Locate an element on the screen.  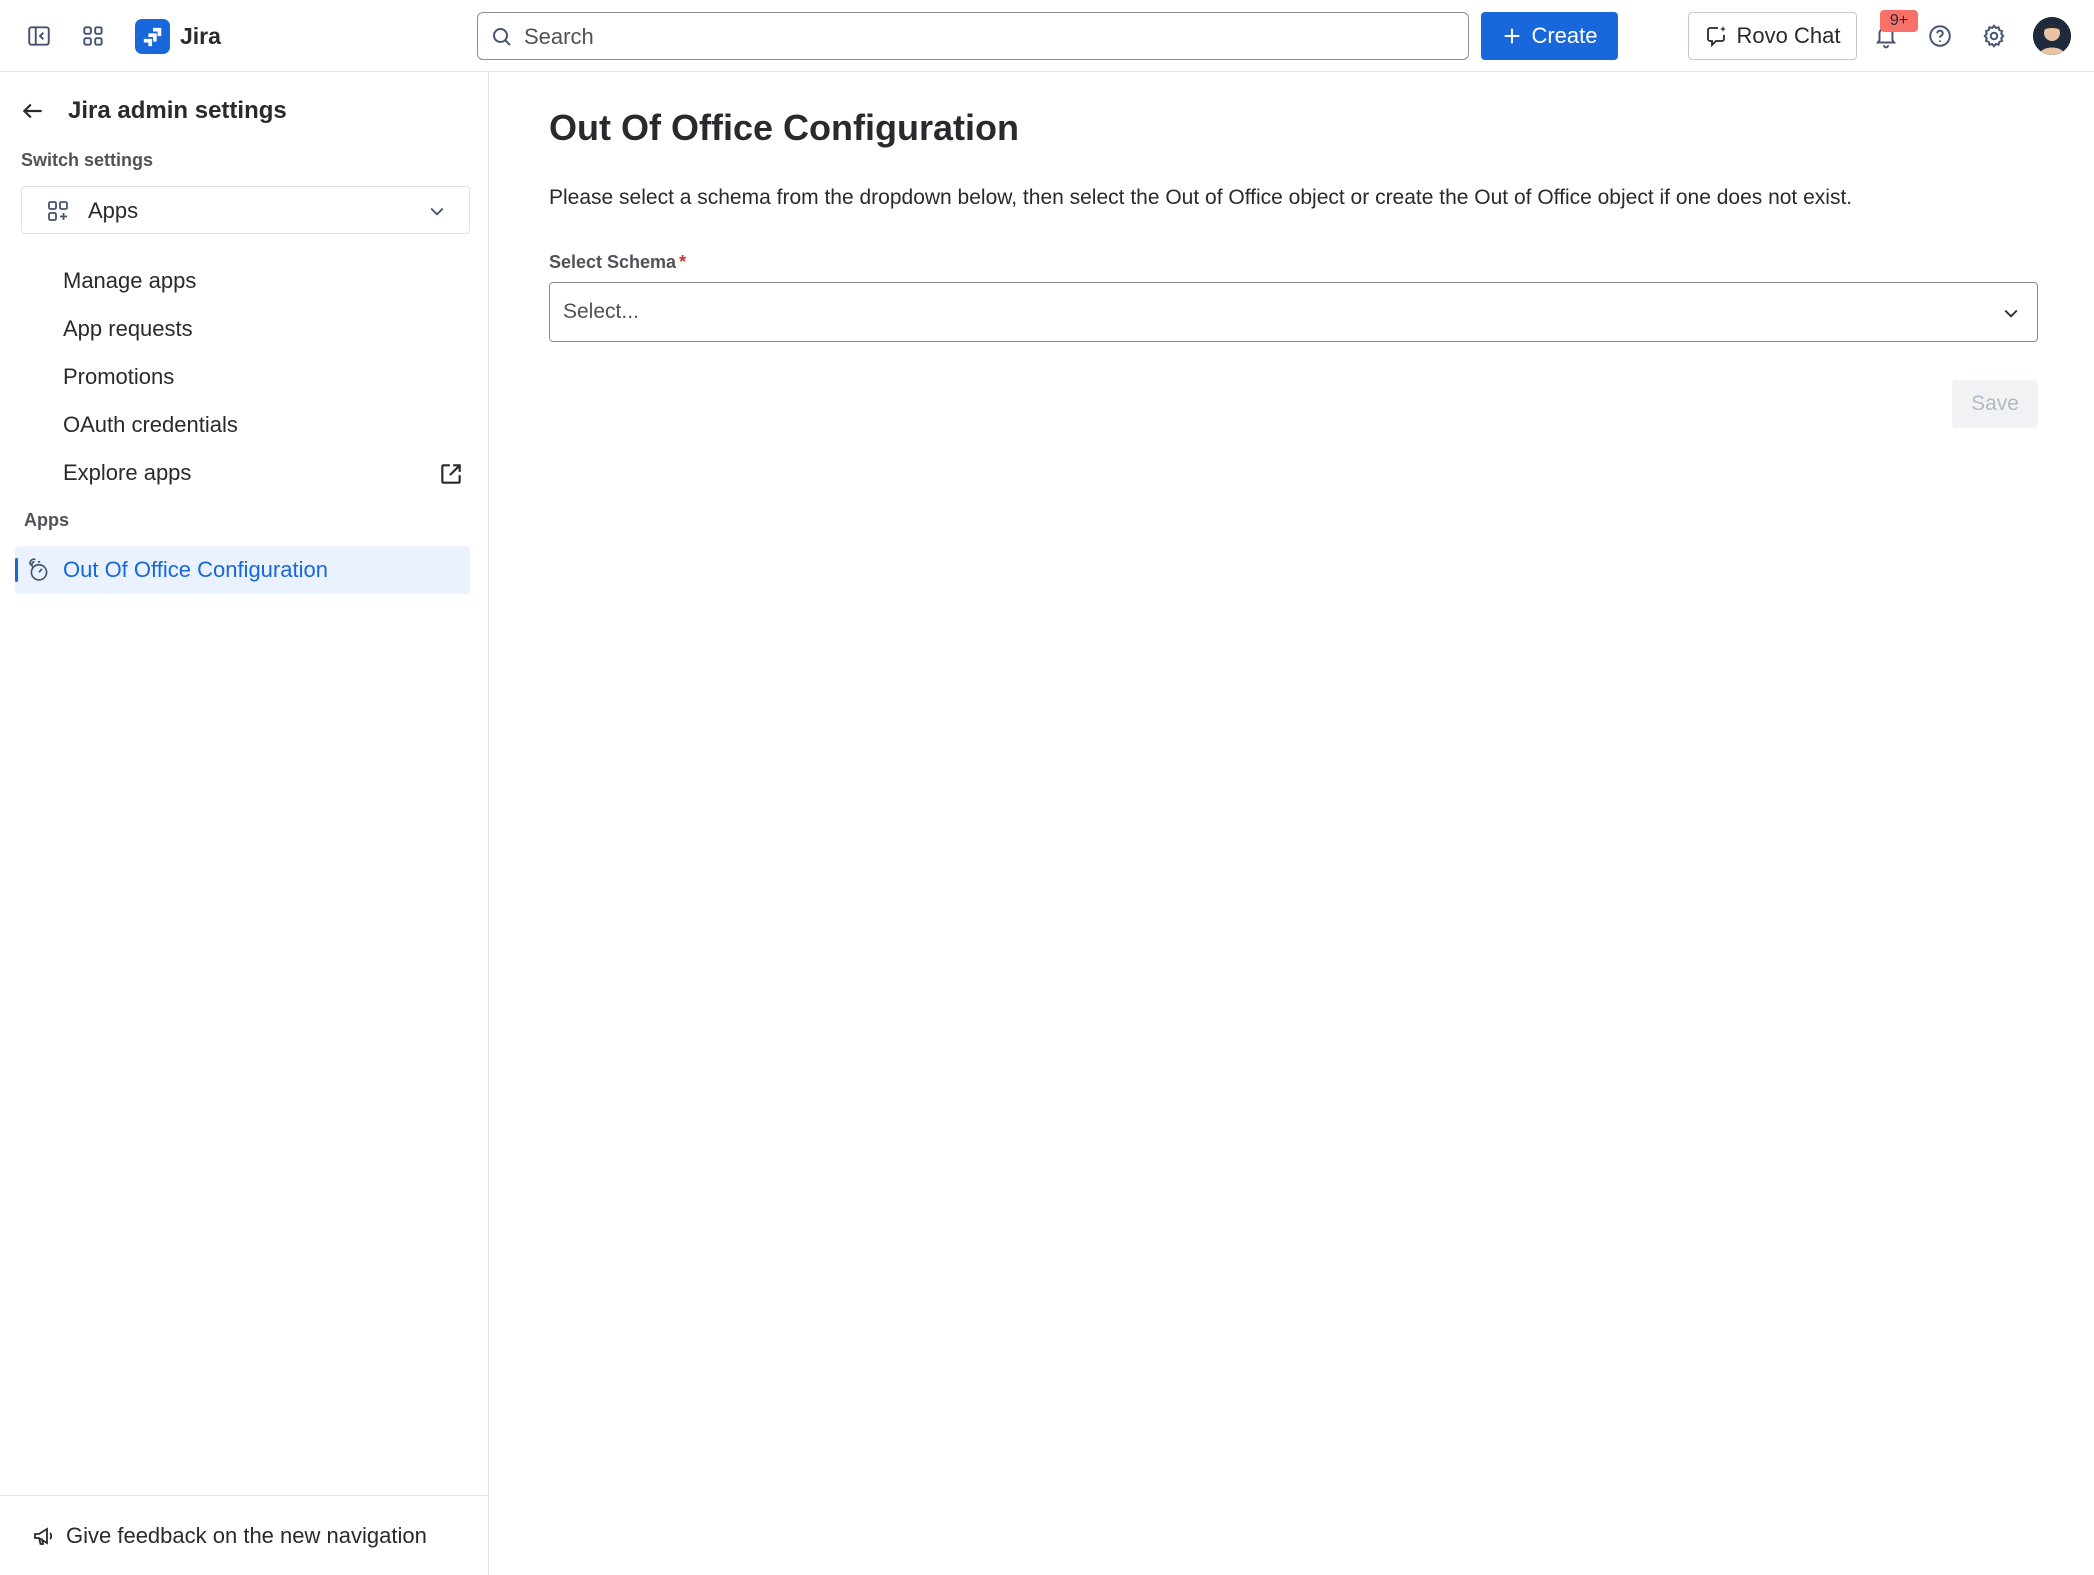
back-to-admin-settings: Jira admin settings is located at coordinates (153, 111).